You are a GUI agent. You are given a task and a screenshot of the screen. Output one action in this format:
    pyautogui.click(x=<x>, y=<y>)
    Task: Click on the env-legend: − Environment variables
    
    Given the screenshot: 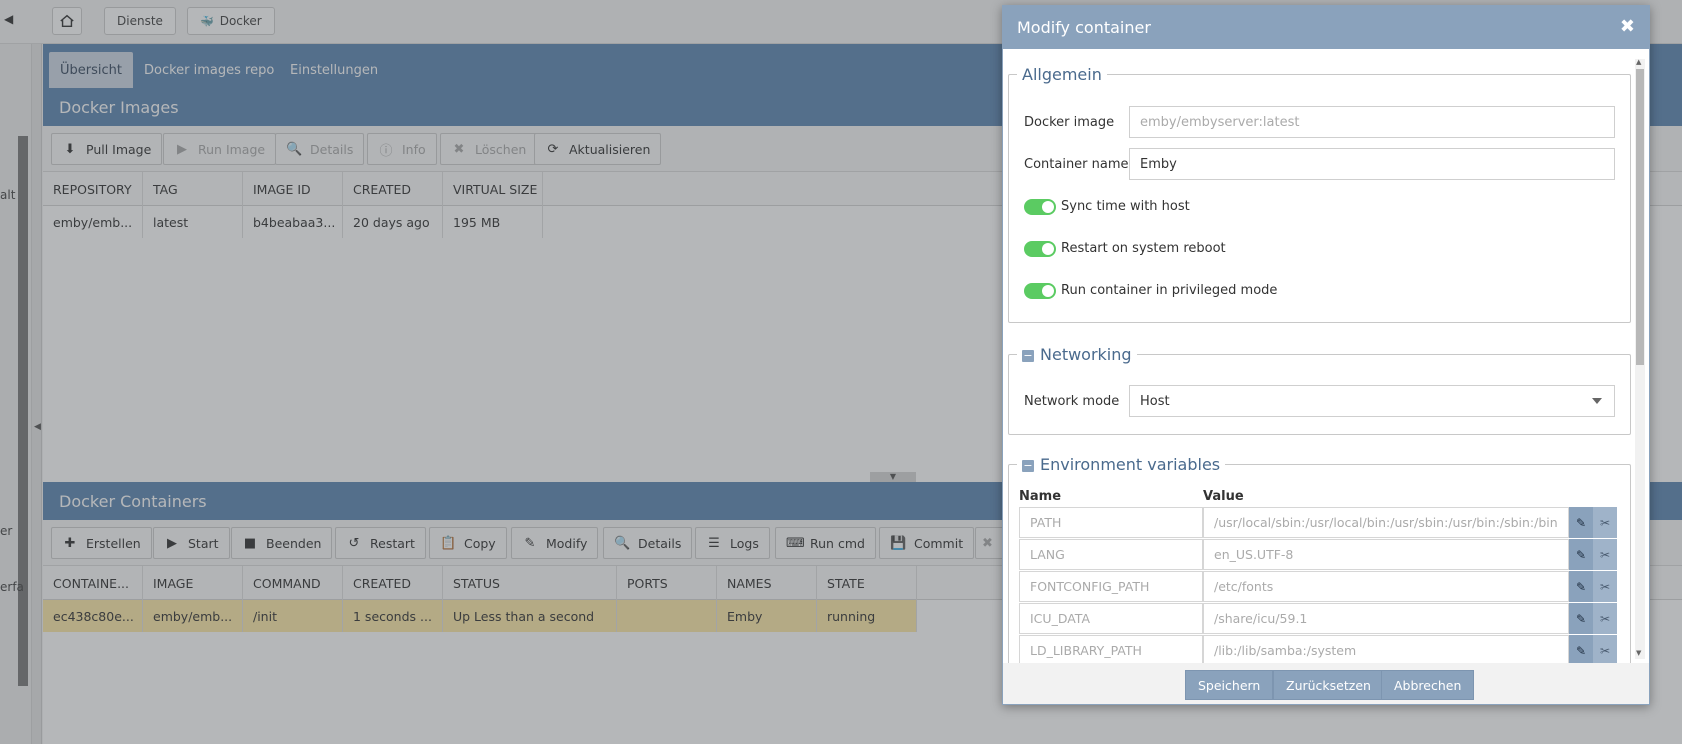 What is the action you would take?
    pyautogui.click(x=1121, y=464)
    